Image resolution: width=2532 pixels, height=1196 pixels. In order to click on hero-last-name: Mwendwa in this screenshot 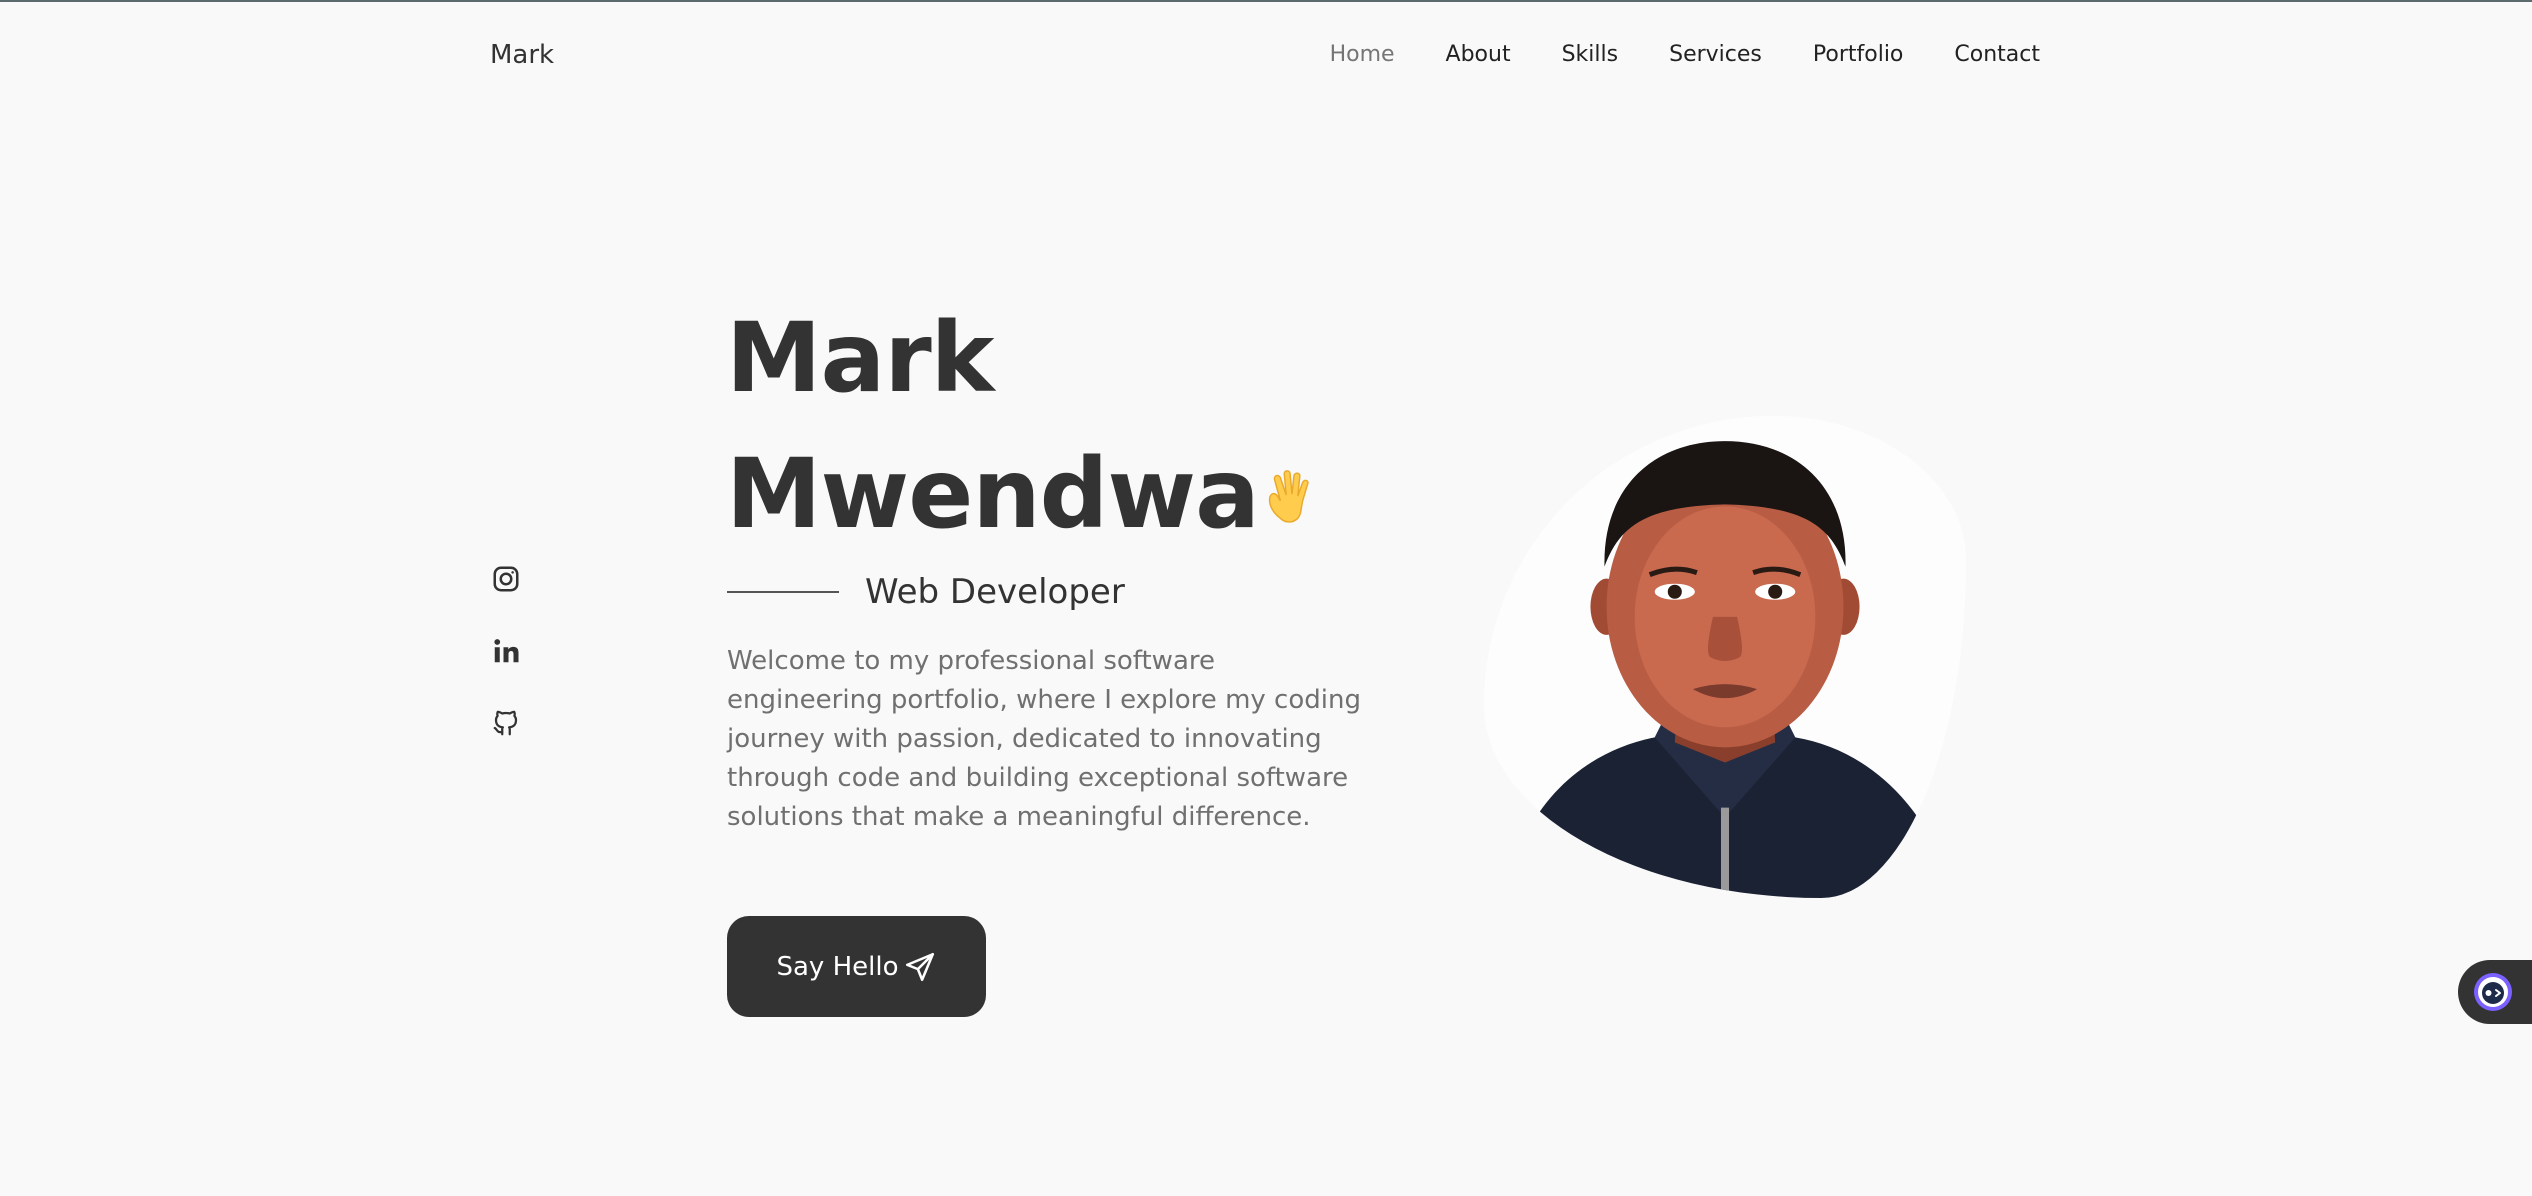, I will do `click(993, 494)`.